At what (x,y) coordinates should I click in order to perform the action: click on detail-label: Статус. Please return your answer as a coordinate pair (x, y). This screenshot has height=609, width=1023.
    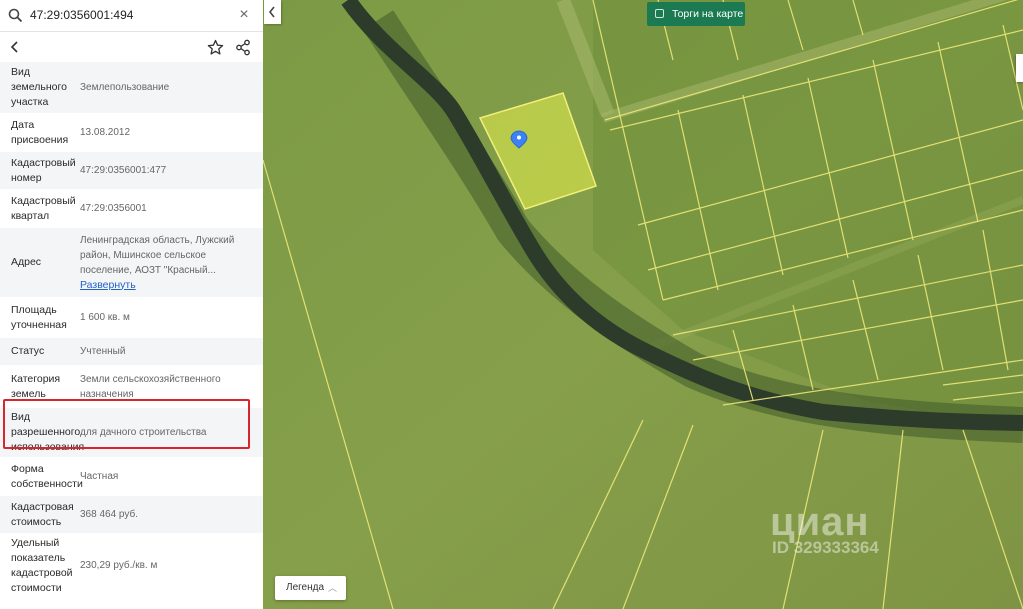
    Looking at the image, I should click on (28, 351).